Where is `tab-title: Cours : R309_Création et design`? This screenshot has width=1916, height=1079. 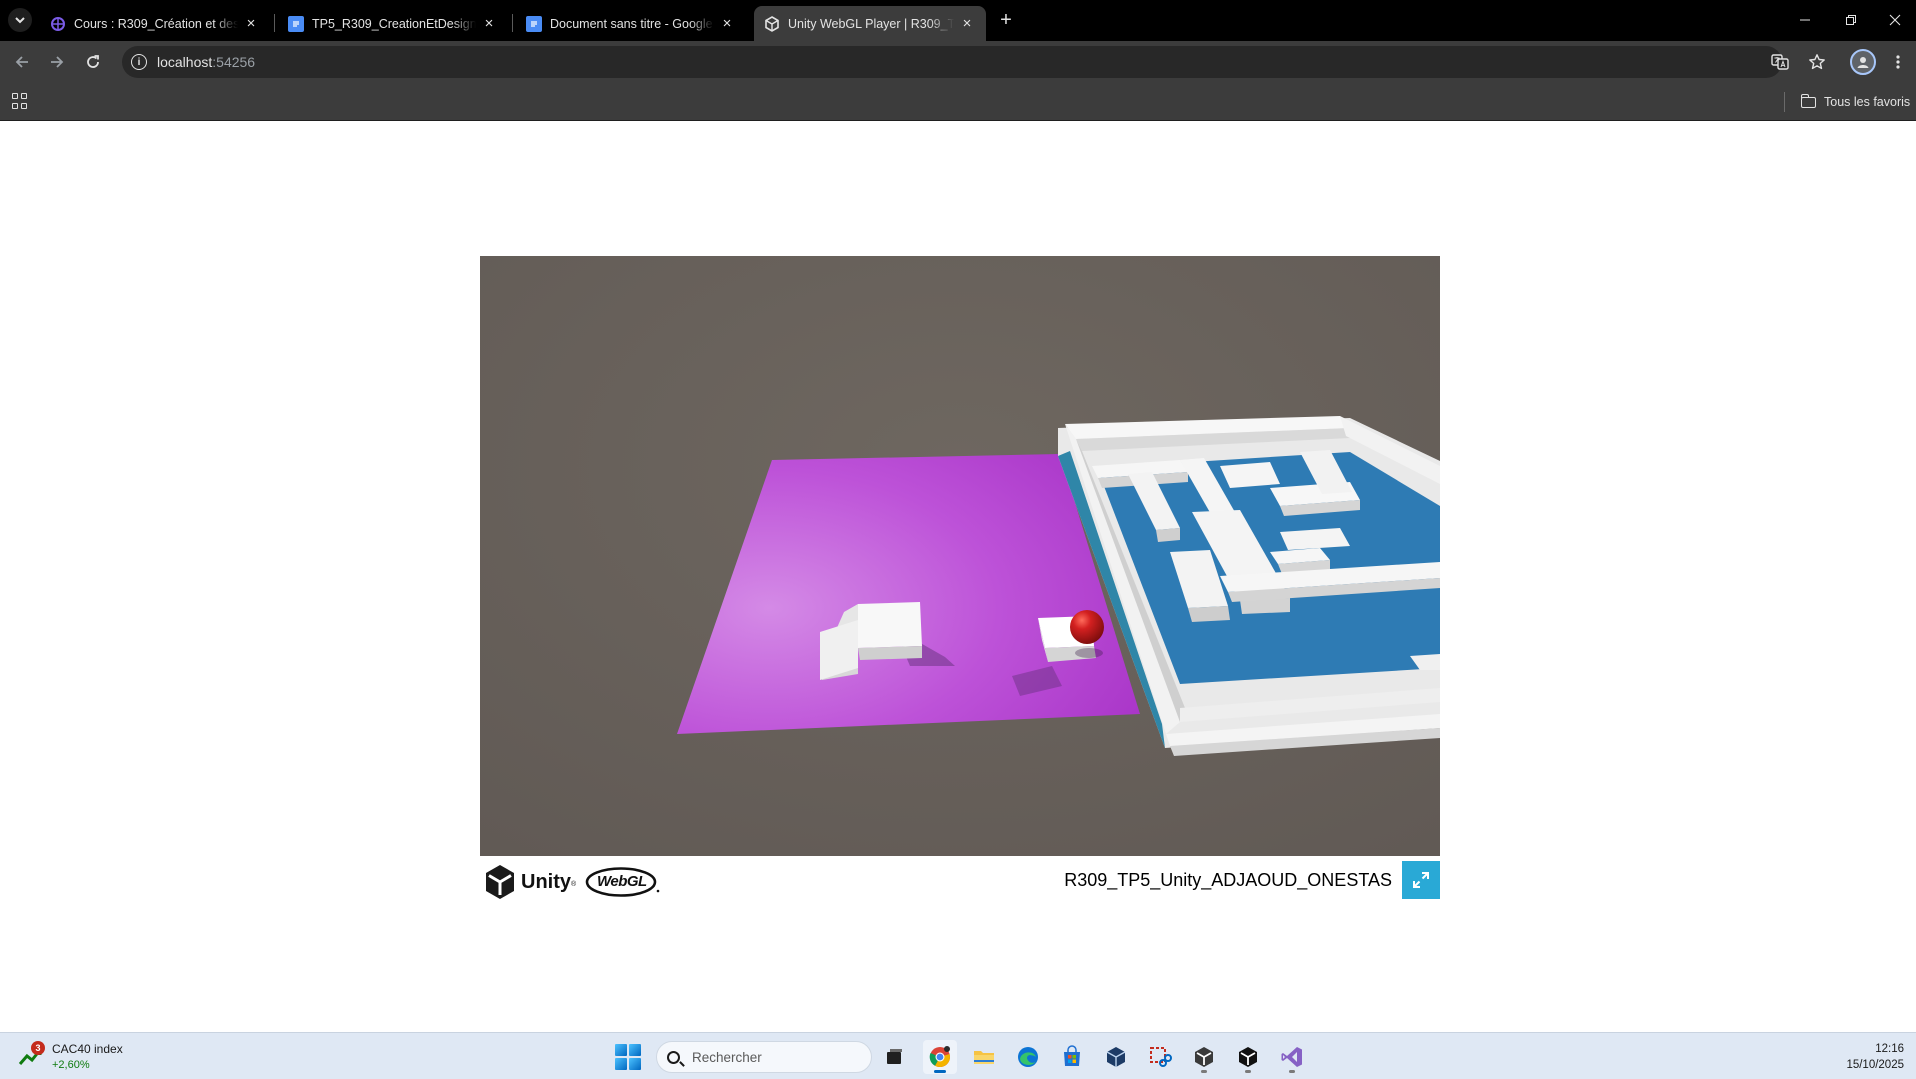 tab-title: Cours : R309_Création et design is located at coordinates (156, 23).